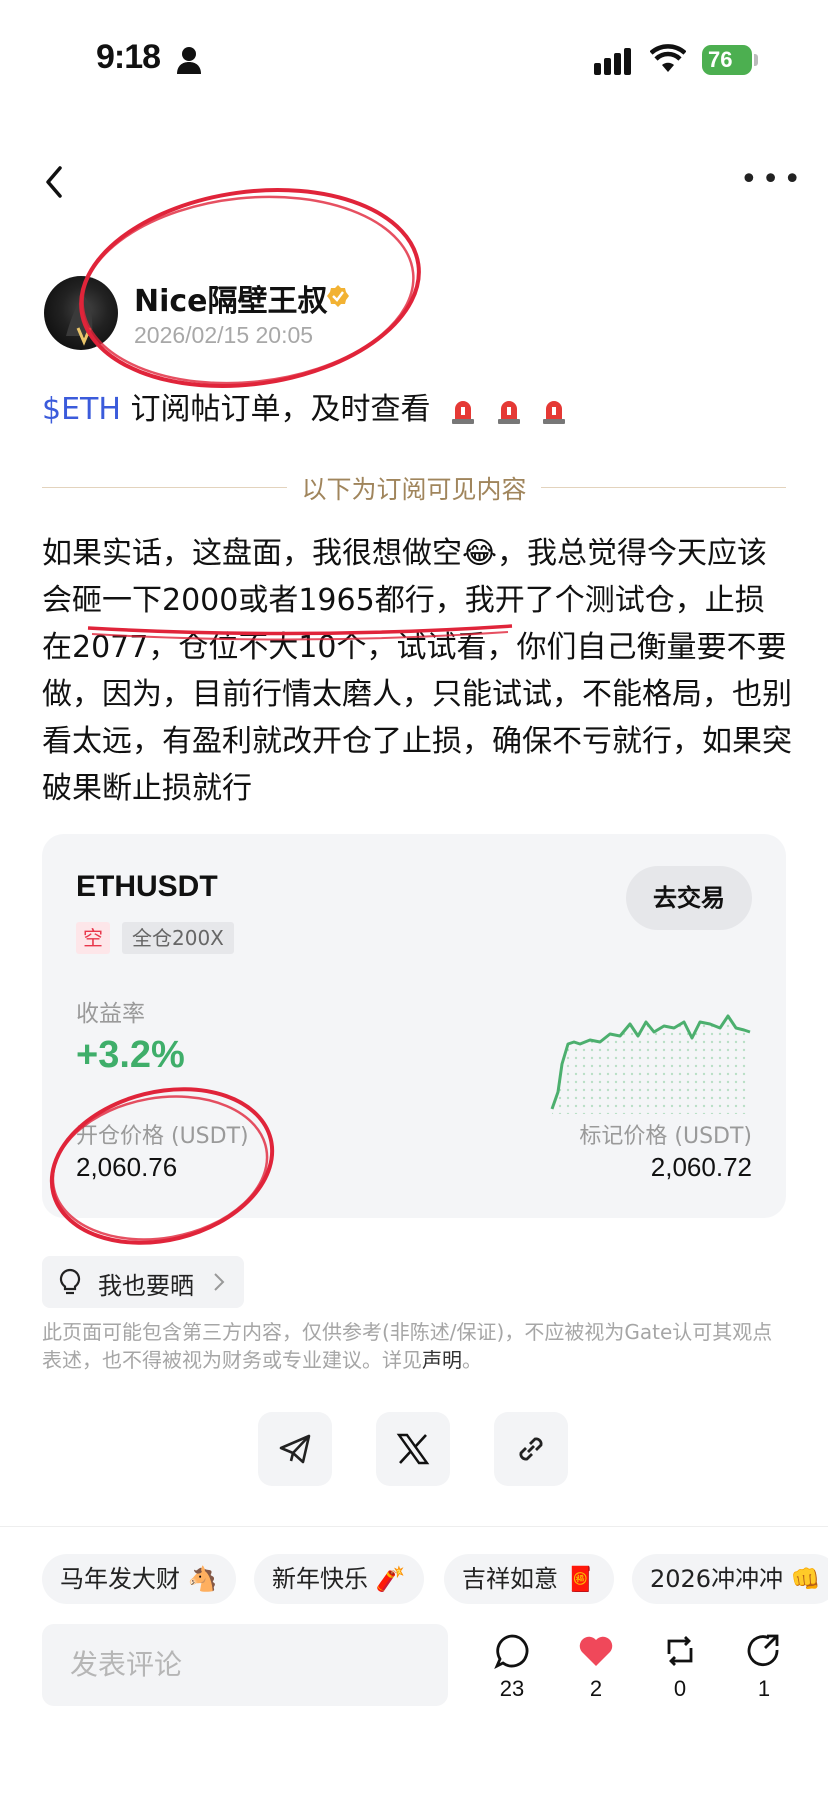 This screenshot has width=828, height=1796. I want to click on pnl-sparkline, so click(650, 1064).